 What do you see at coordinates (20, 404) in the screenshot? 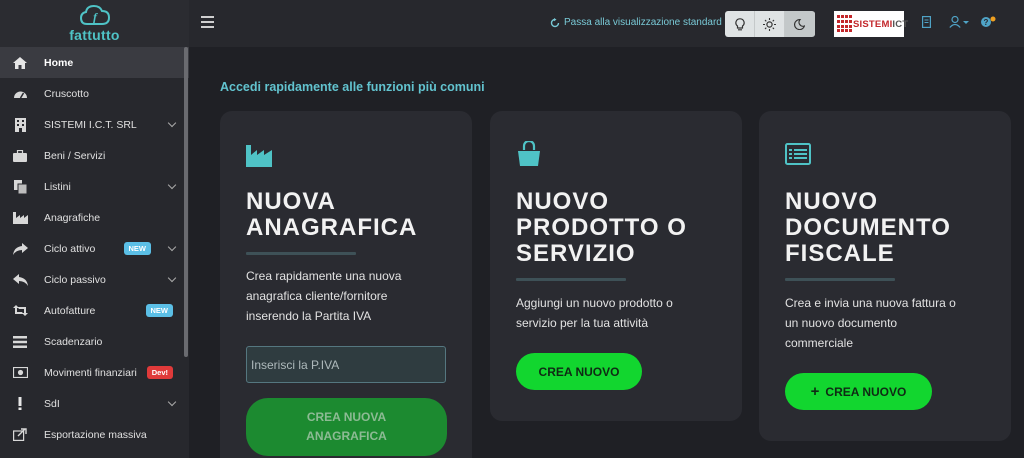
I see `exclamation-icon` at bounding box center [20, 404].